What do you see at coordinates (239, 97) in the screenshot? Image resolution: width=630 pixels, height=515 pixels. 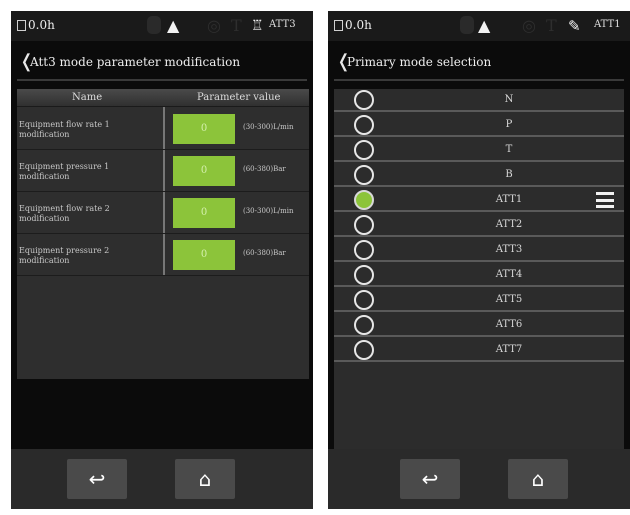 I see `column-header-value: Parameter value` at bounding box center [239, 97].